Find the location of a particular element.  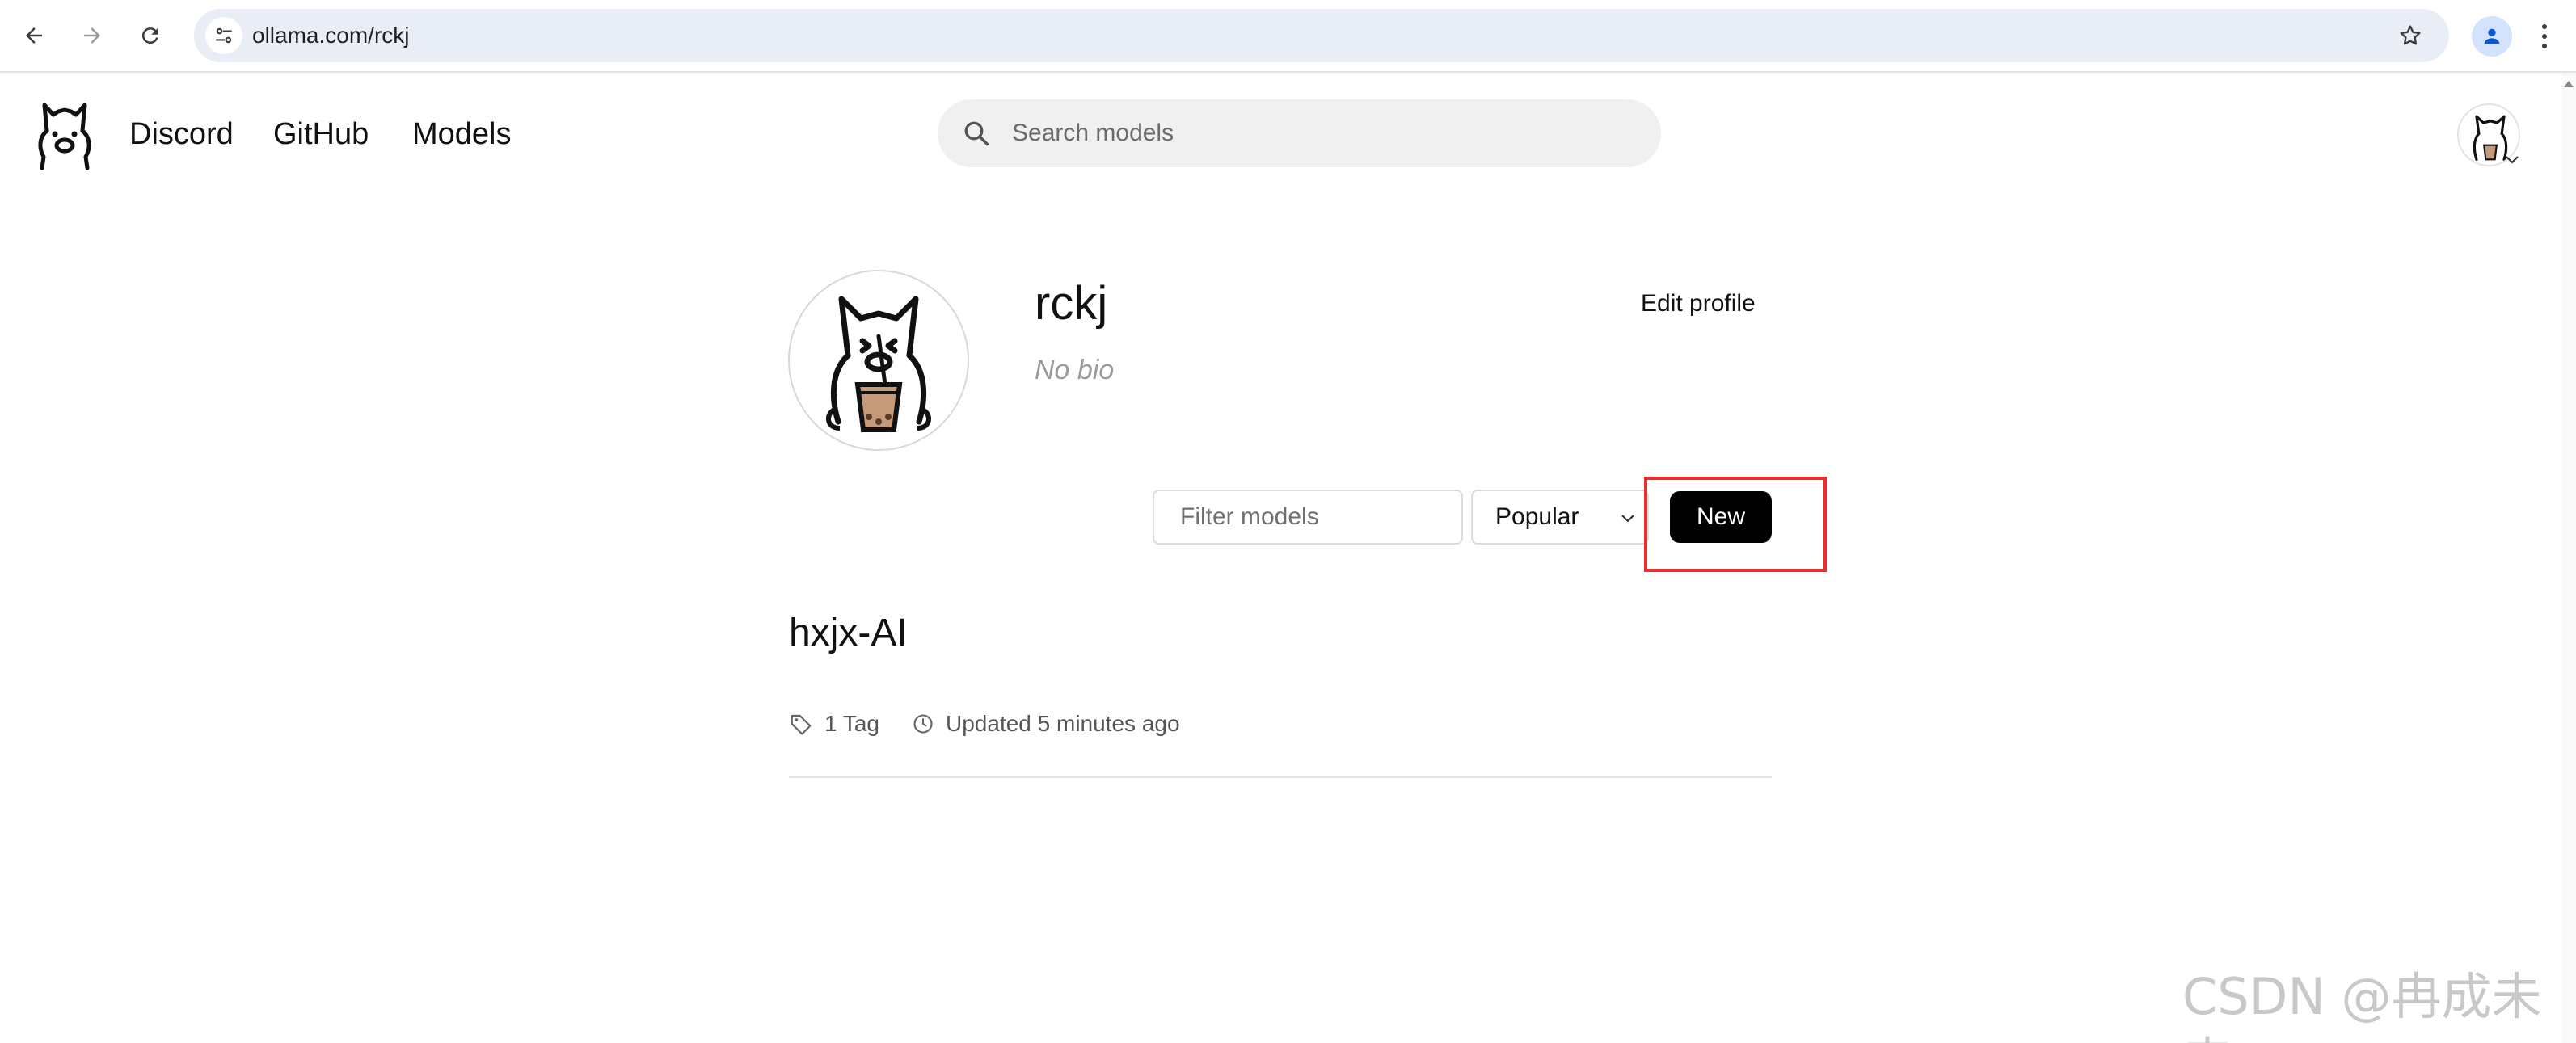

nav-link-discord: Discord is located at coordinates (181, 134).